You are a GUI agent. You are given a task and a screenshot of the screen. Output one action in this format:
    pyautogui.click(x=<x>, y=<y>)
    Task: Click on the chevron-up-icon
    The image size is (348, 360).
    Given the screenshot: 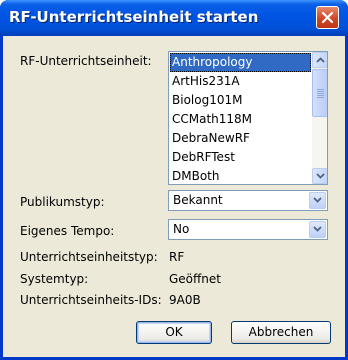 What is the action you would take?
    pyautogui.click(x=320, y=60)
    